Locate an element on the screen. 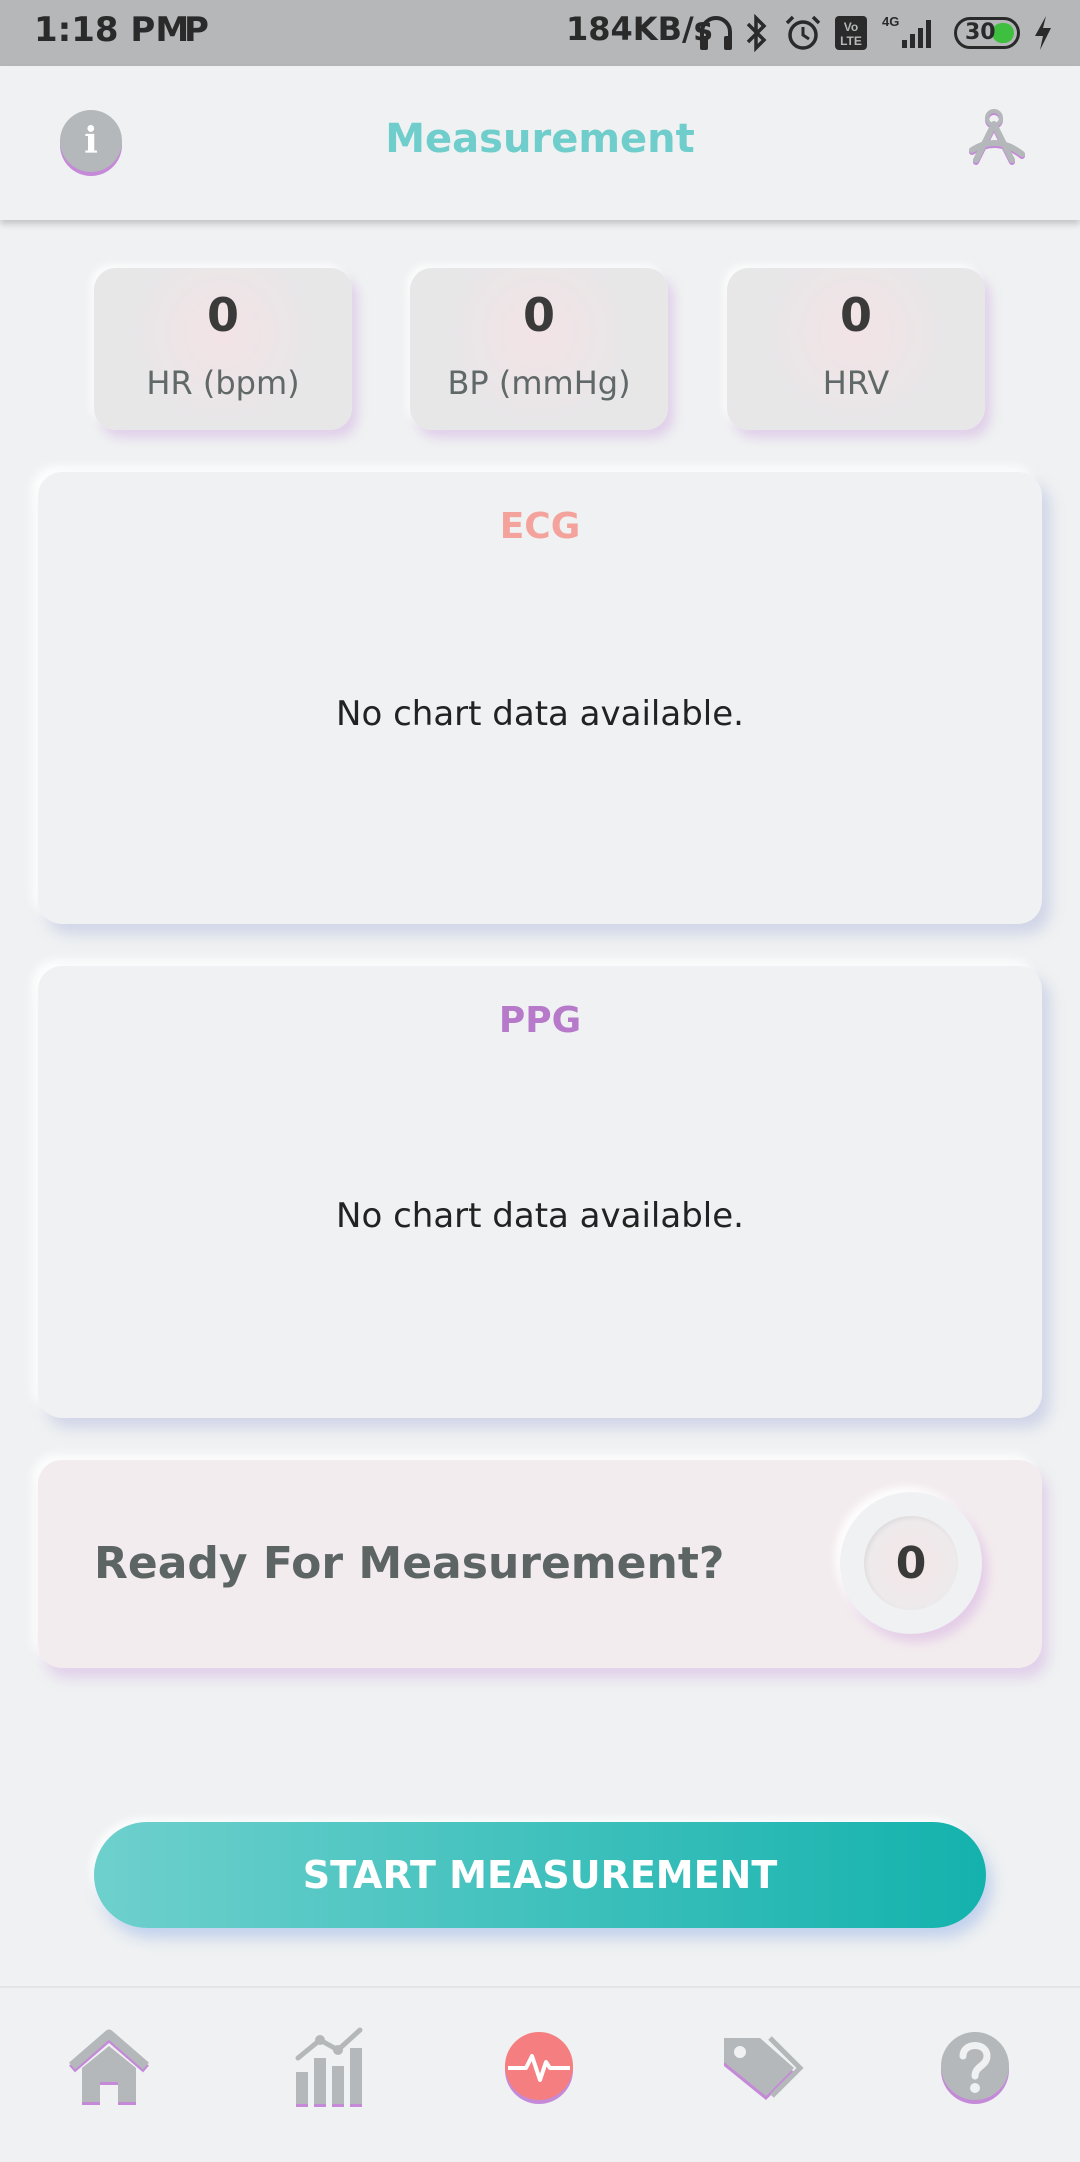 The width and height of the screenshot is (1080, 2162). ppg-title: PPG is located at coordinates (540, 1020).